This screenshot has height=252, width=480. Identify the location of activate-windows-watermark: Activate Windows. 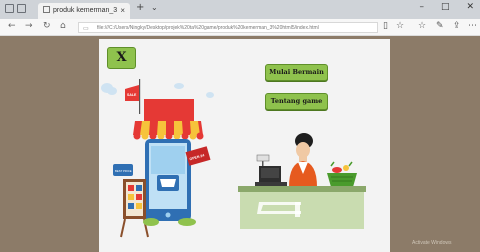
(432, 243).